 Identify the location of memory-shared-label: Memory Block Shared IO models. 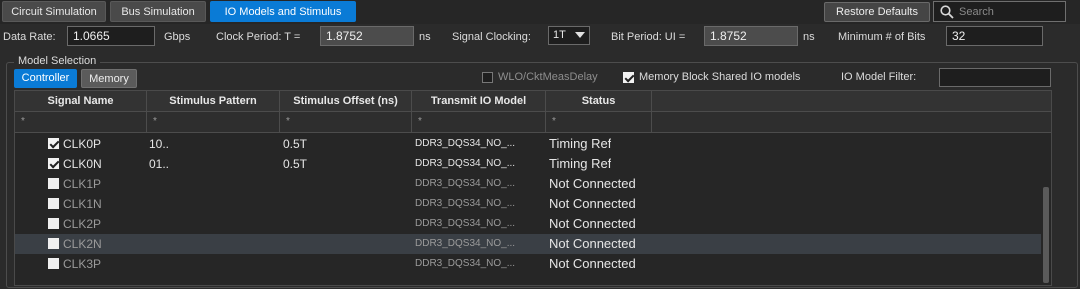
(720, 77).